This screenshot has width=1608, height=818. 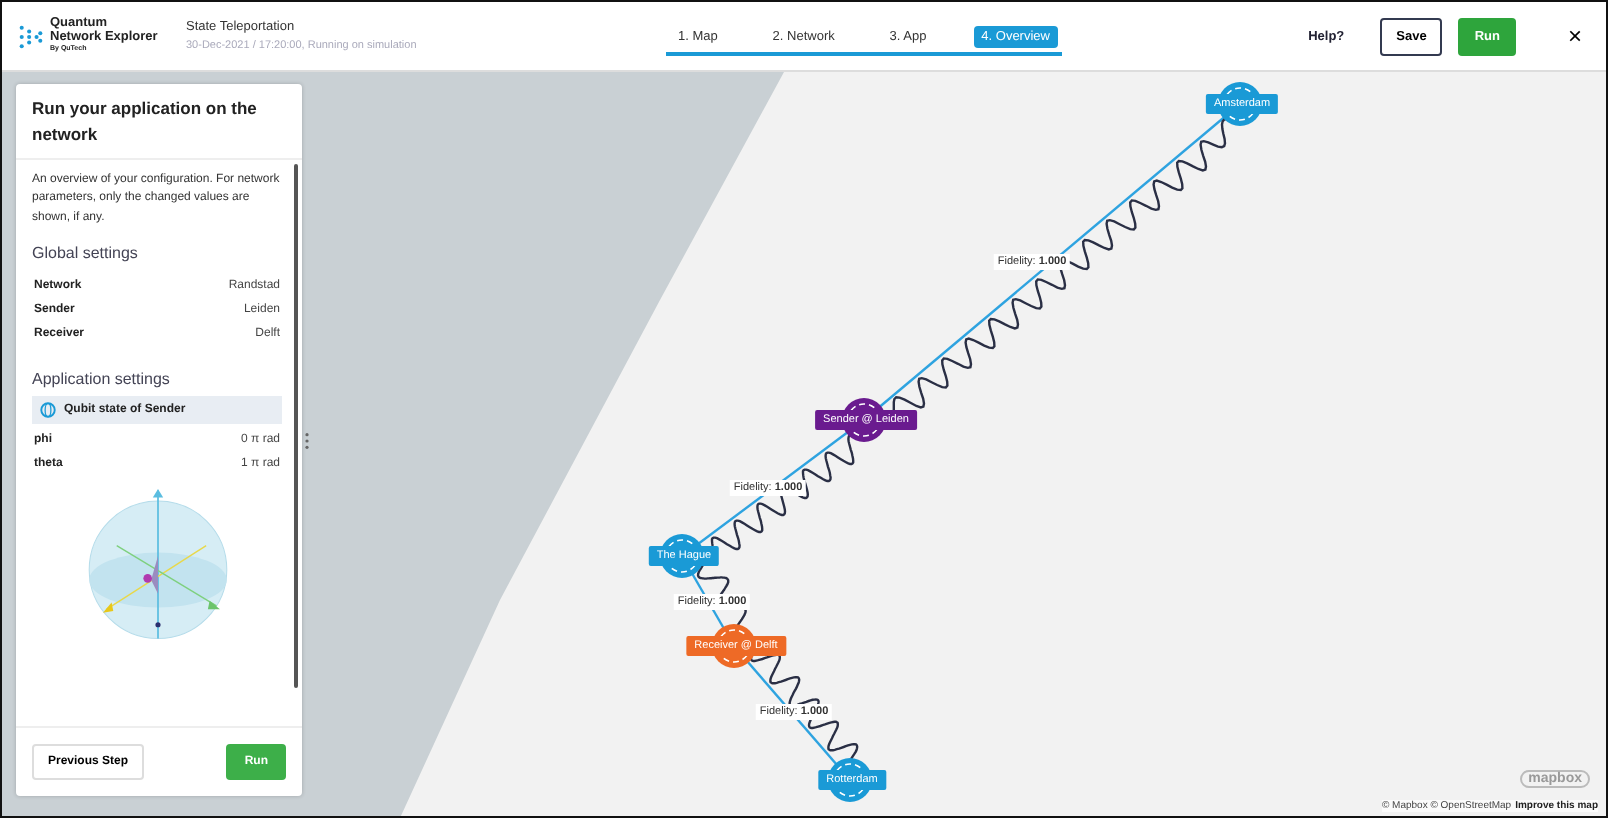 What do you see at coordinates (1574, 36) in the screenshot?
I see `close-button: ×` at bounding box center [1574, 36].